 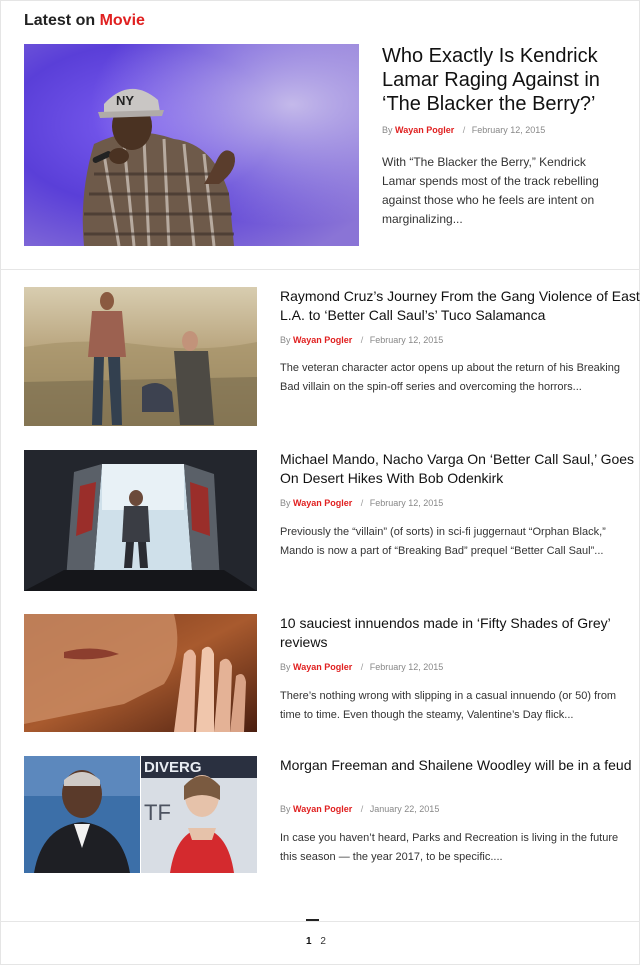 What do you see at coordinates (319, 941) in the screenshot?
I see `pagination: 1 2` at bounding box center [319, 941].